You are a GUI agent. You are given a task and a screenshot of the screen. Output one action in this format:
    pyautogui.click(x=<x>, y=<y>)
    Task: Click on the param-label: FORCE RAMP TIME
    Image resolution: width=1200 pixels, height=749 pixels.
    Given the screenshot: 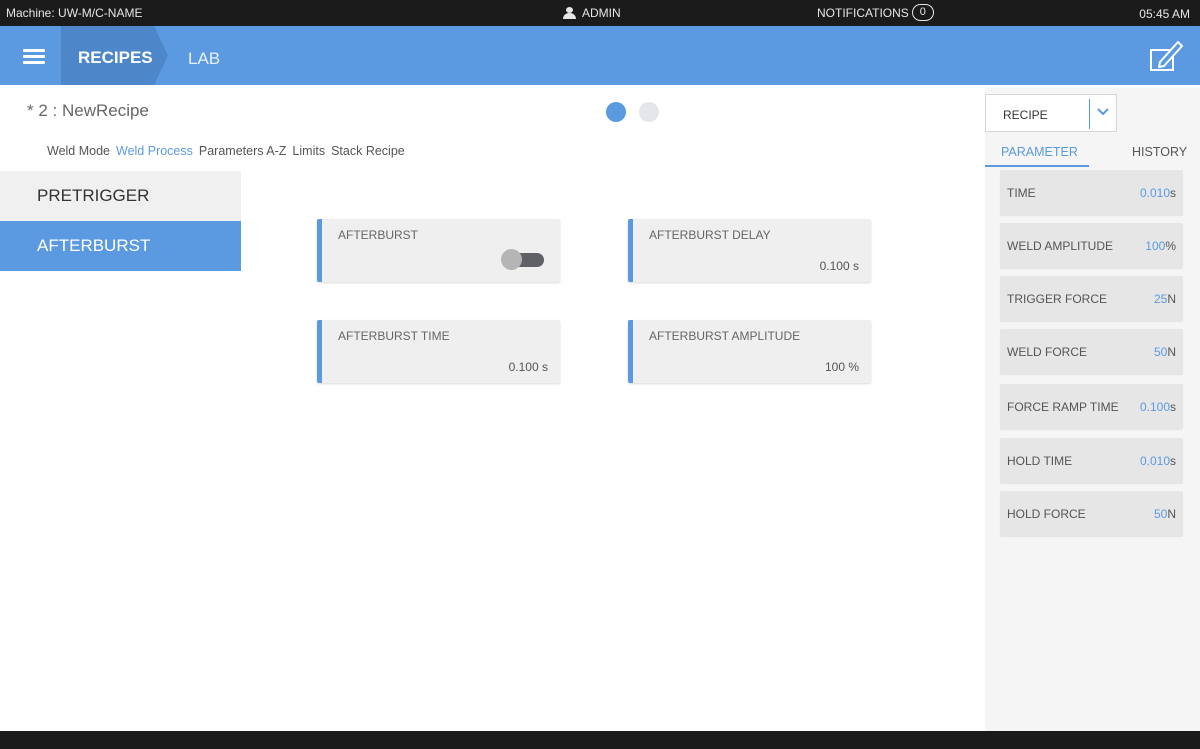 What is the action you would take?
    pyautogui.click(x=1063, y=407)
    